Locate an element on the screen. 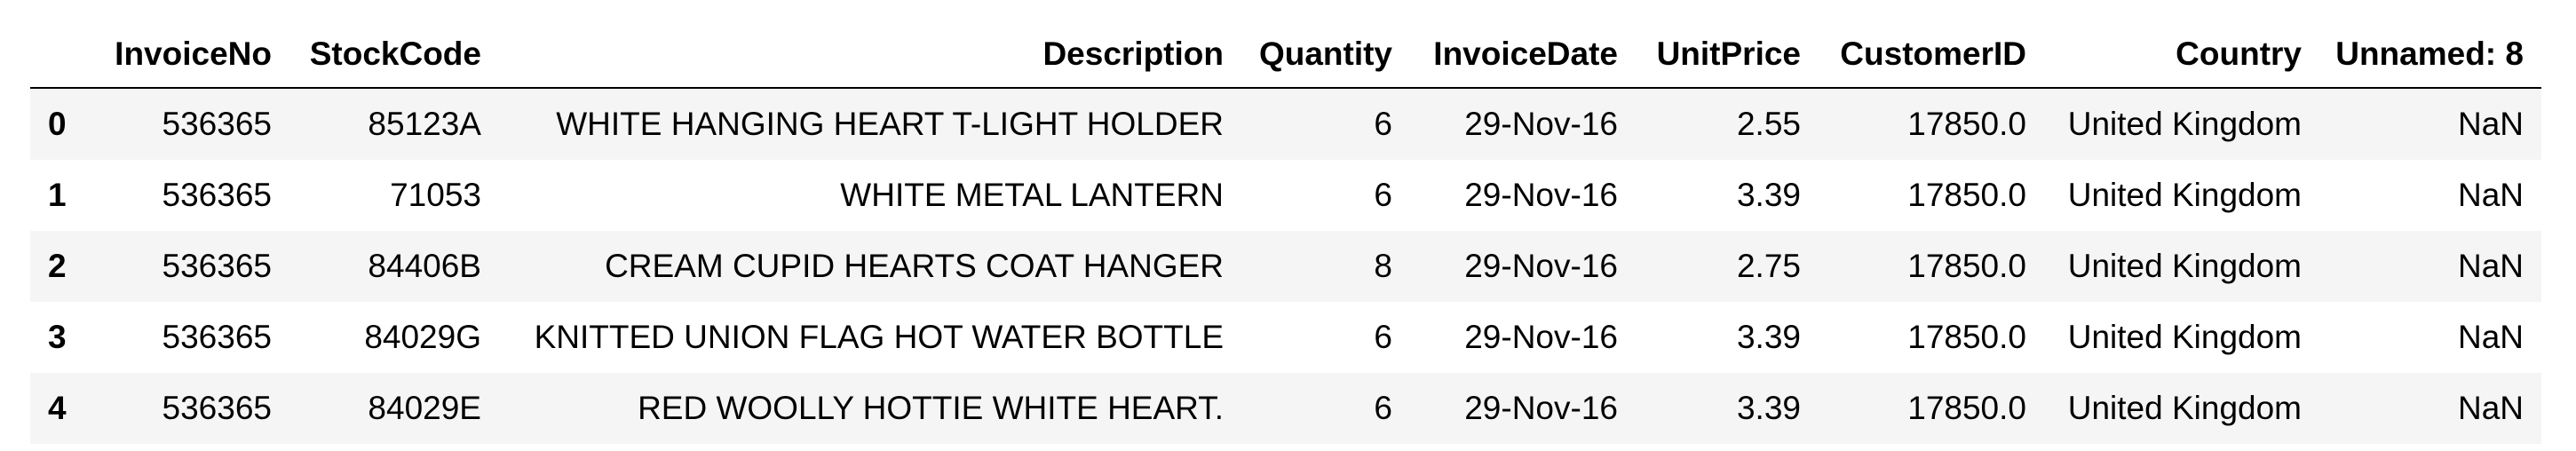 The width and height of the screenshot is (2576, 451). column-header-stockcode: StockCode is located at coordinates (394, 55).